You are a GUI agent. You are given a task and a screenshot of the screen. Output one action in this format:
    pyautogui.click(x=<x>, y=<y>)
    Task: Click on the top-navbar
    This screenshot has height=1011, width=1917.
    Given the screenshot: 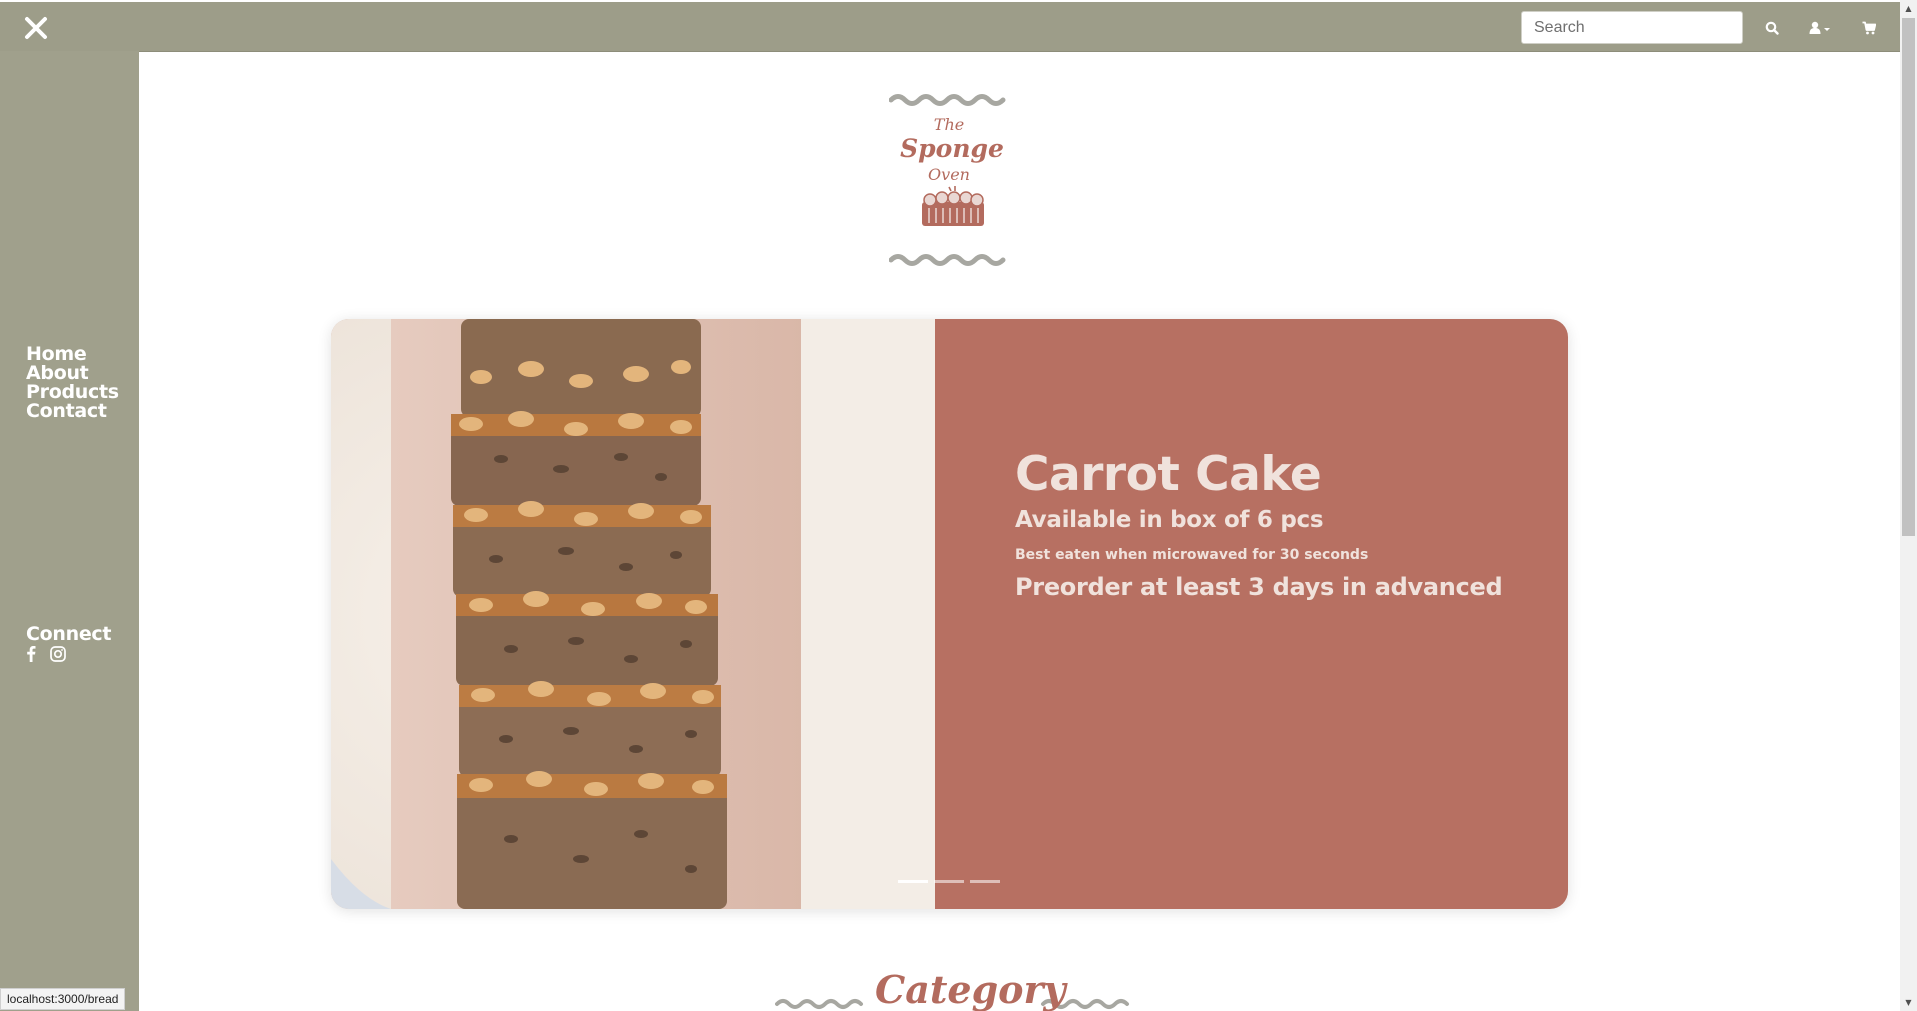 What is the action you would take?
    pyautogui.click(x=950, y=27)
    